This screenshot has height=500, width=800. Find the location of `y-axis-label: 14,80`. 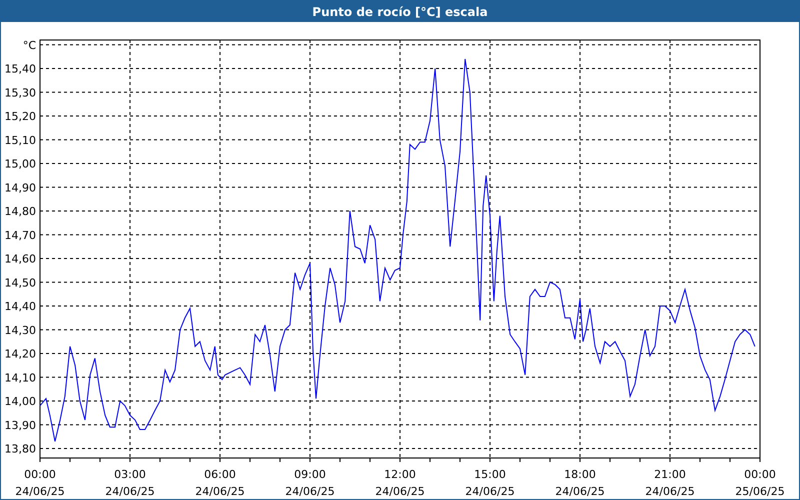

y-axis-label: 14,80 is located at coordinates (20, 211).